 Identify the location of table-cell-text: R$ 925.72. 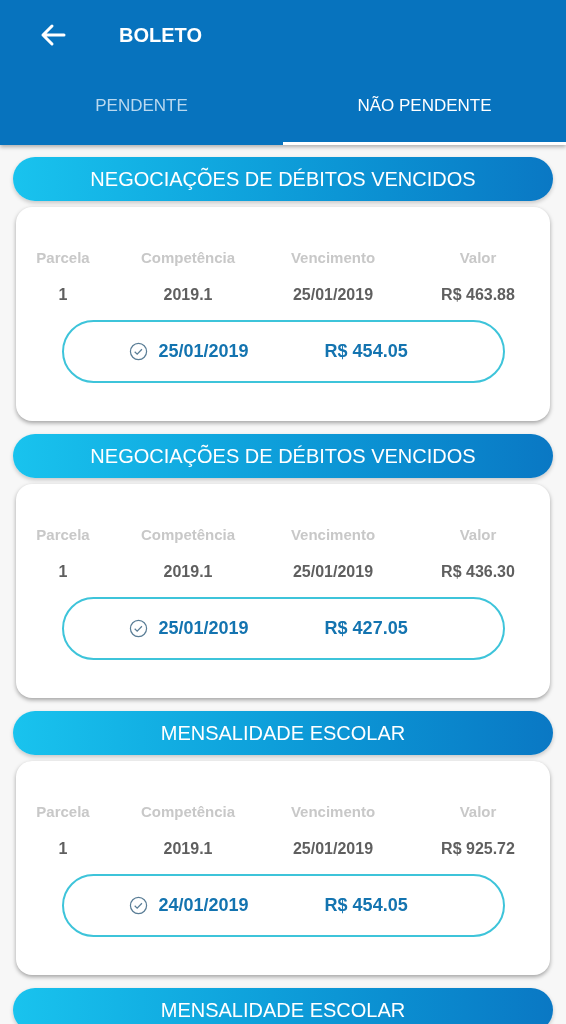
(478, 848).